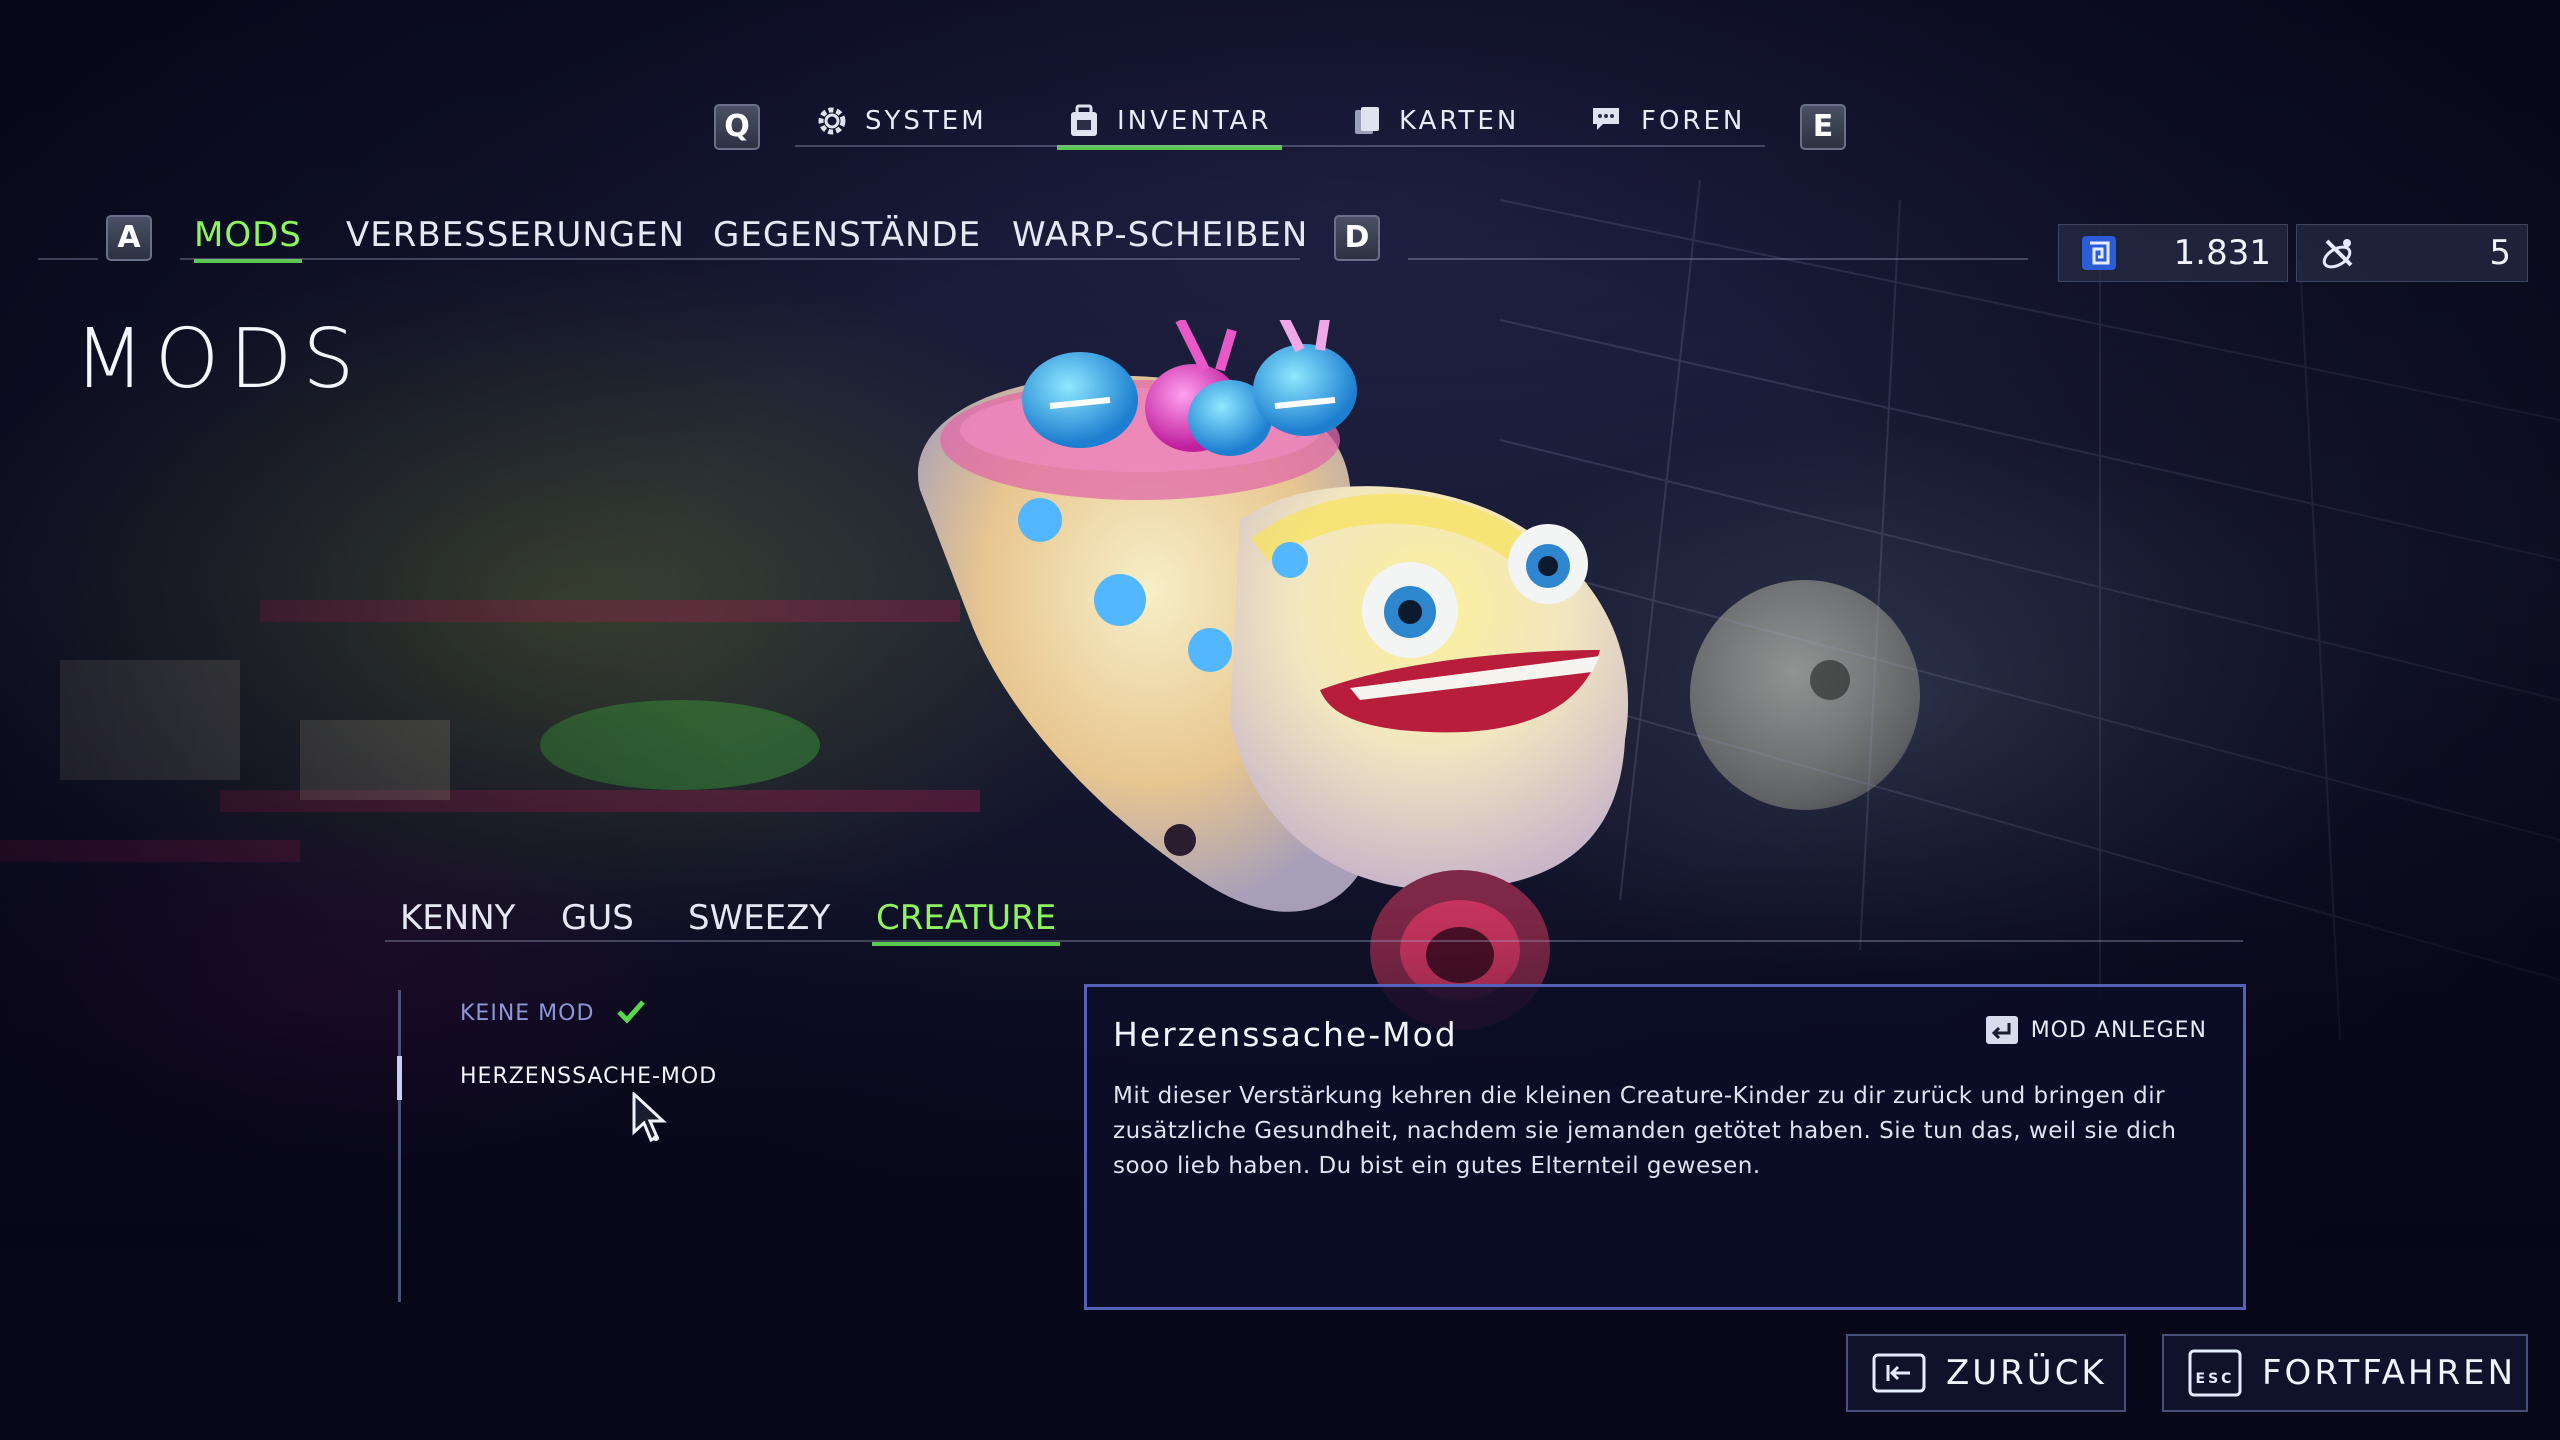 The width and height of the screenshot is (2560, 1440). What do you see at coordinates (966, 918) in the screenshot?
I see `char-tab-creature: CREATURE` at bounding box center [966, 918].